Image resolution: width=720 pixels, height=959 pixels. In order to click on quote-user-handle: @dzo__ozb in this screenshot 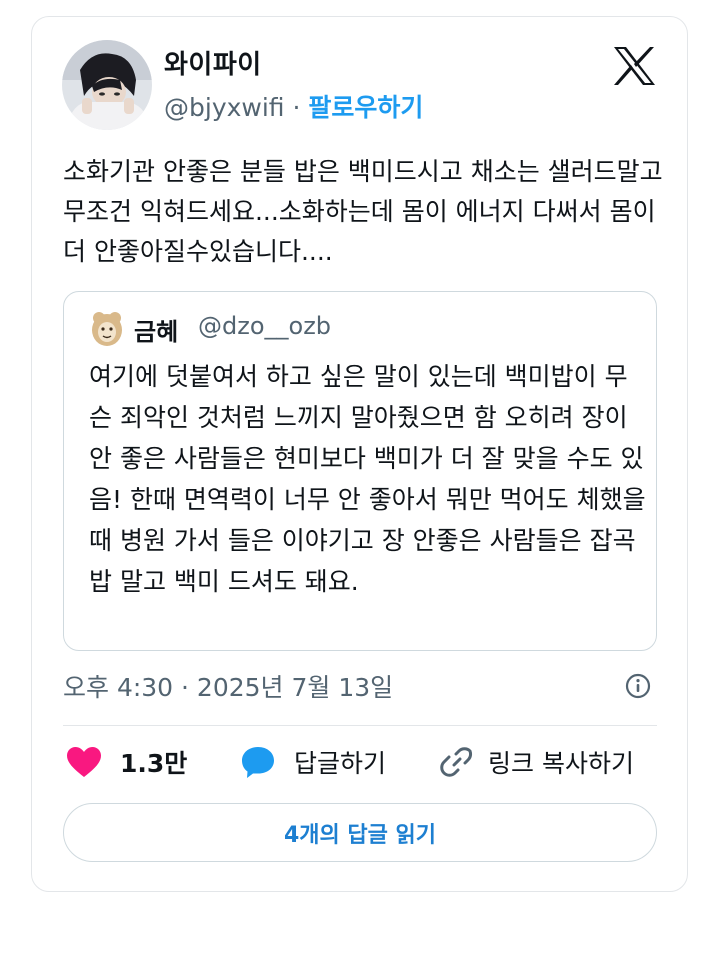, I will do `click(264, 326)`.